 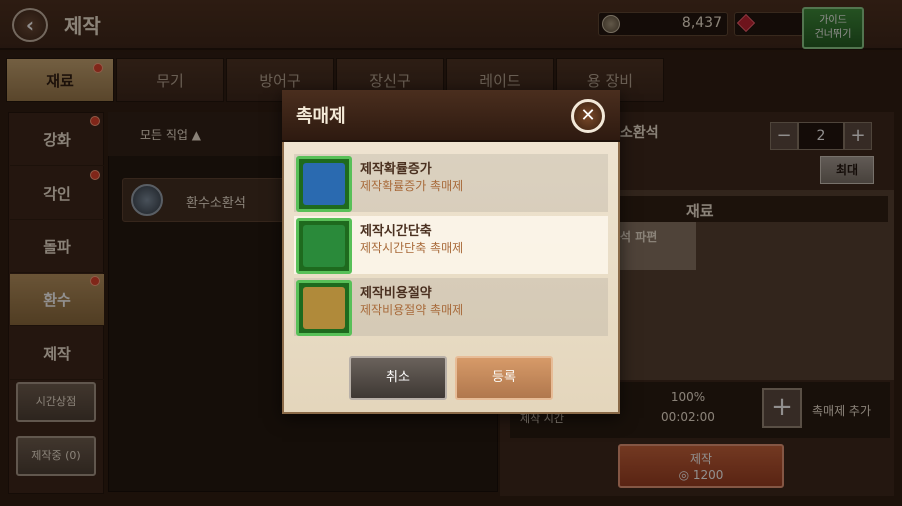 What do you see at coordinates (398, 378) in the screenshot?
I see `cancel-button: 취소` at bounding box center [398, 378].